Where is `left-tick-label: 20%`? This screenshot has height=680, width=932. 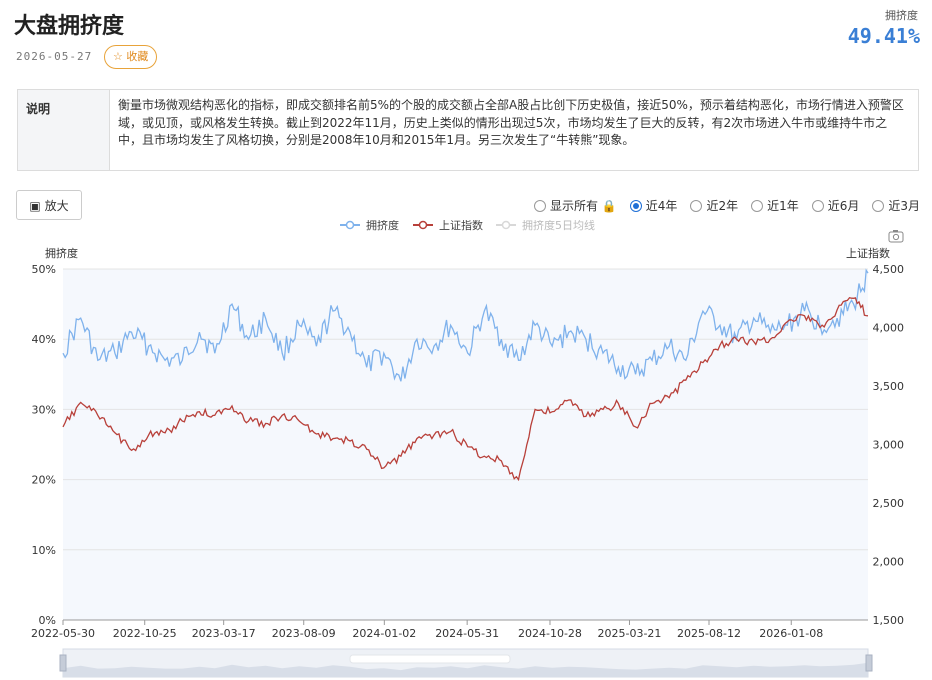
left-tick-label: 20% is located at coordinates (44, 480).